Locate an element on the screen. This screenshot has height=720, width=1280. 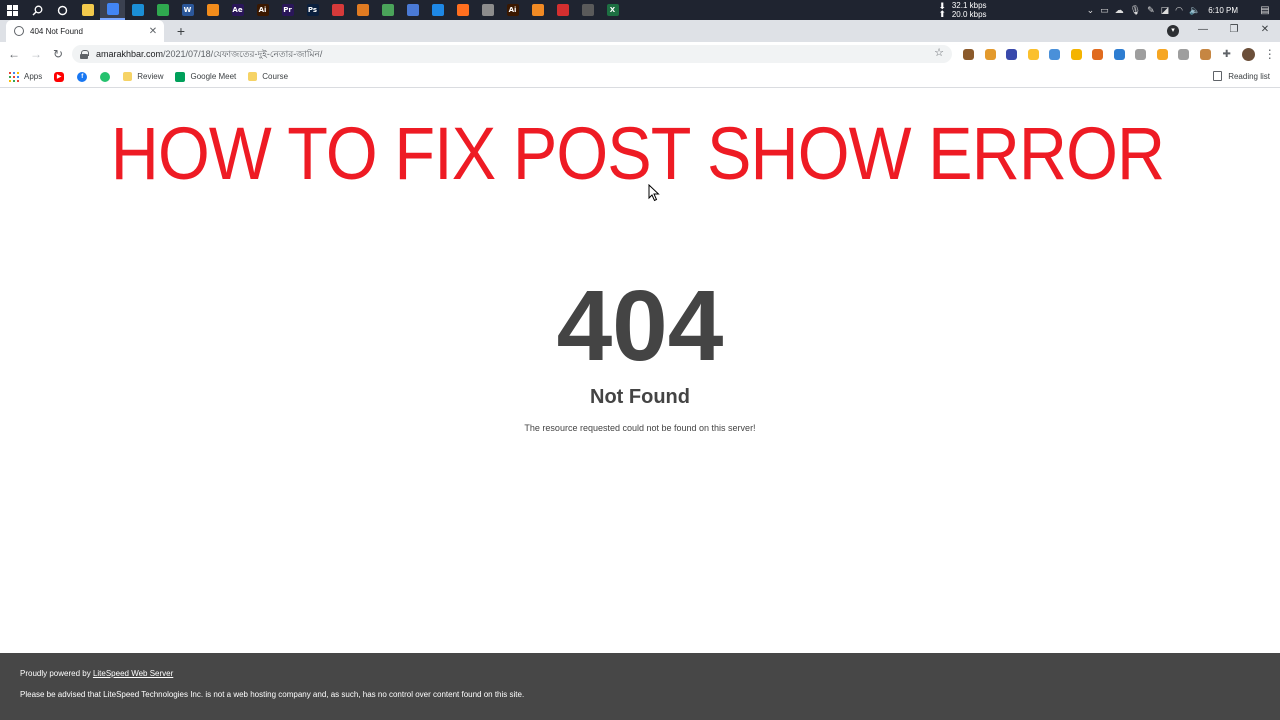
edge-icon is located at coordinates (137, 10).